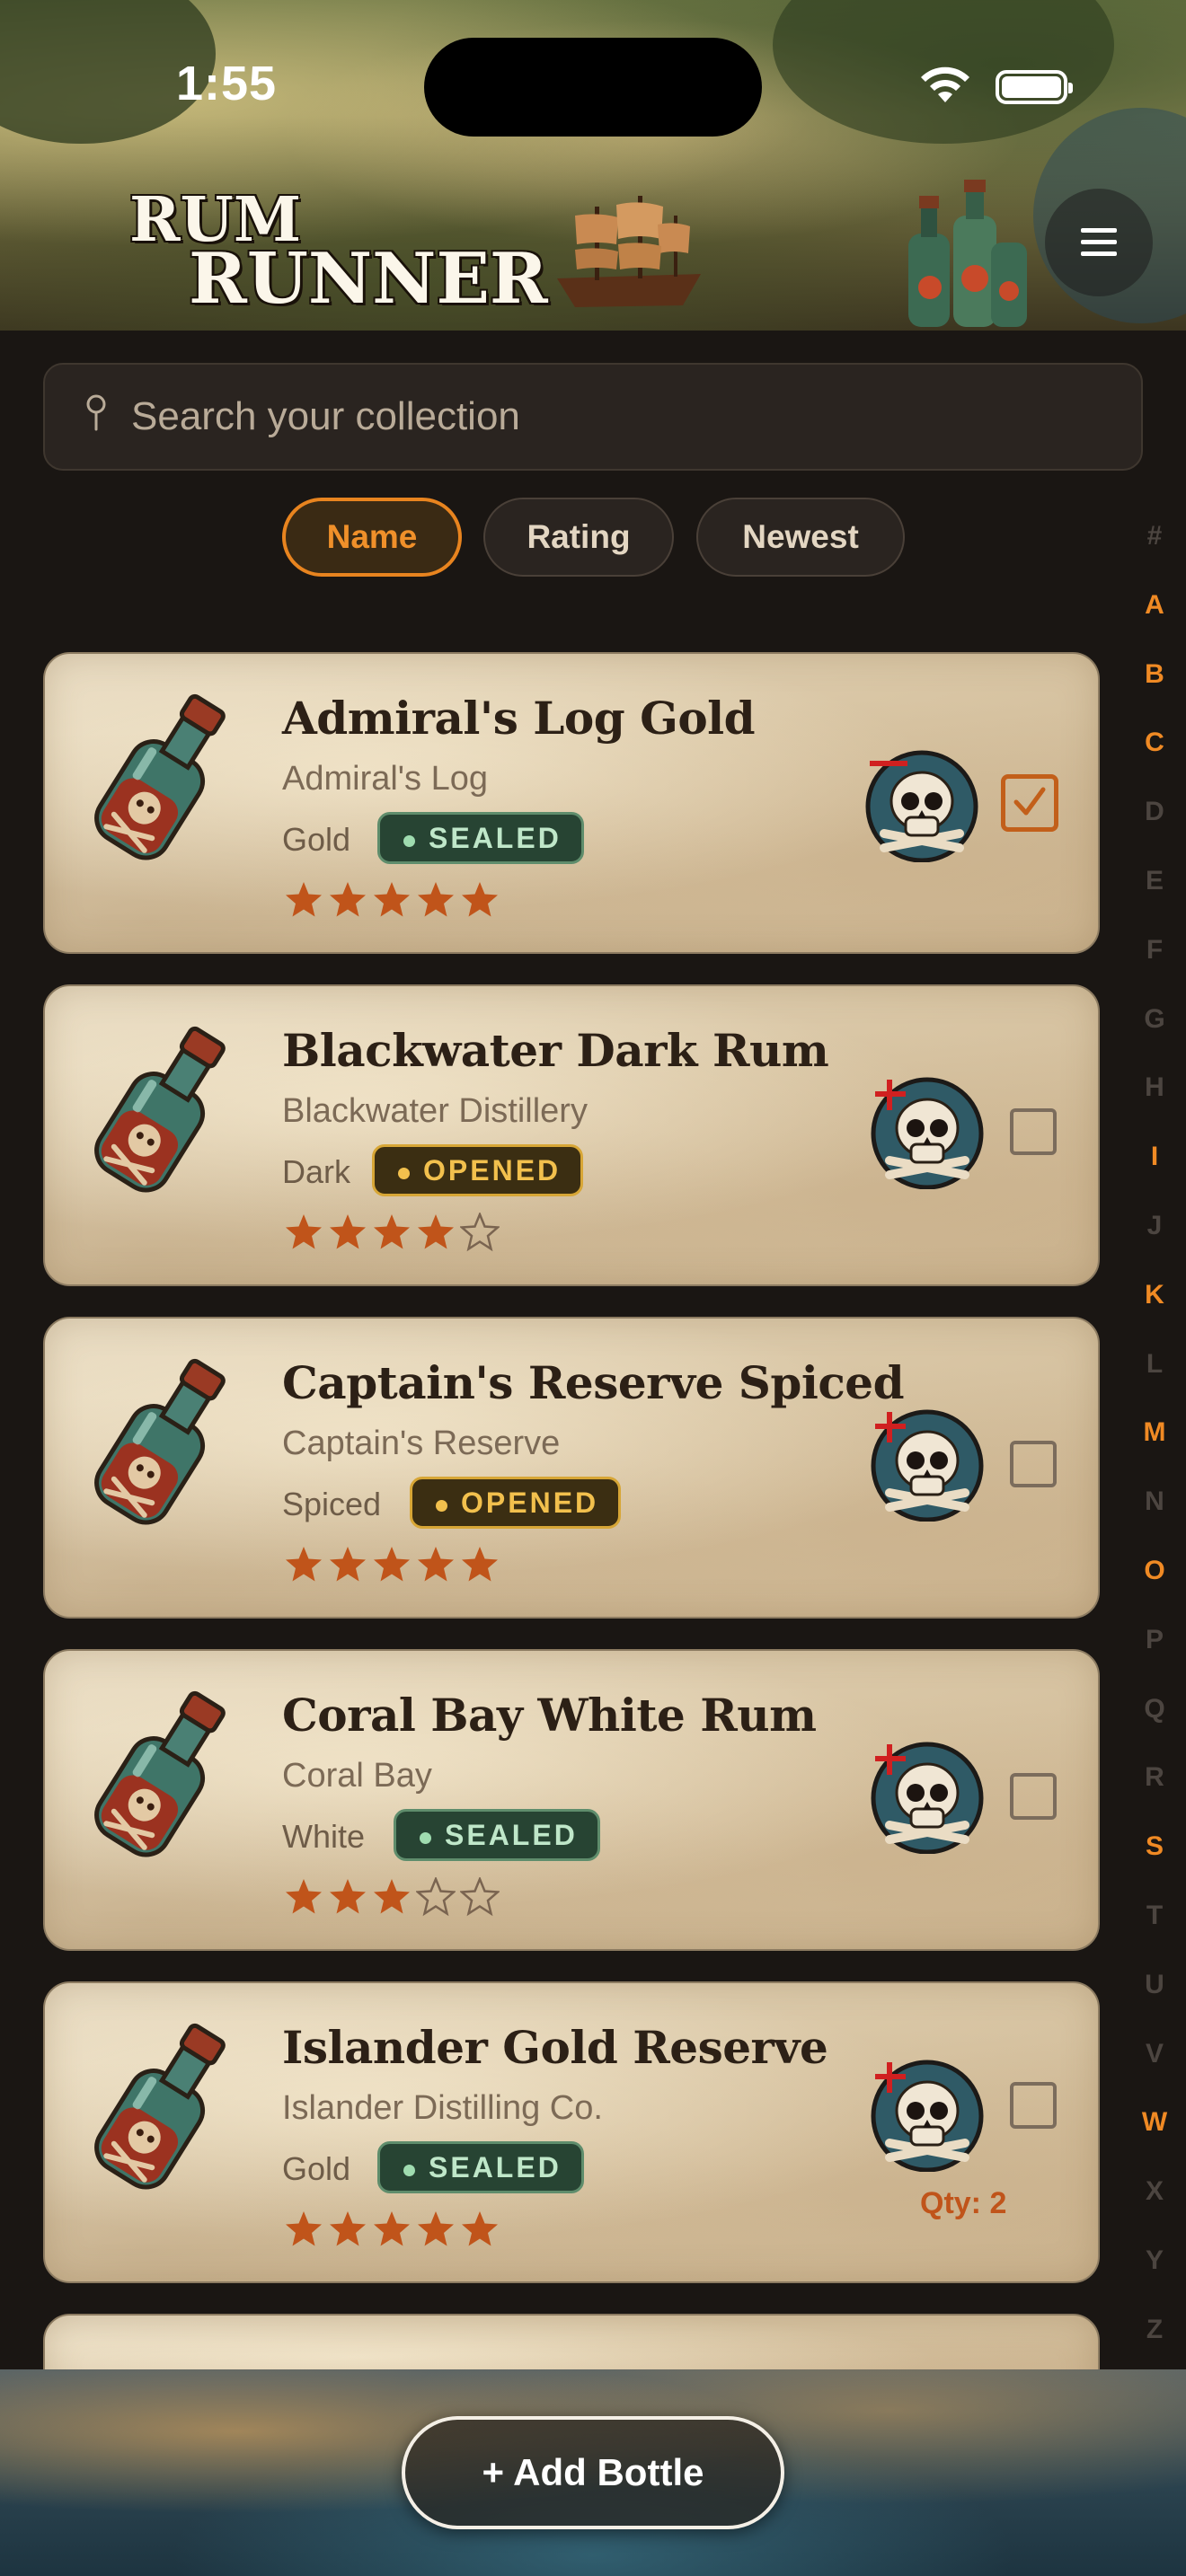 This screenshot has height=2576, width=1186. I want to click on bottle-name: Islander Gold Reserve, so click(555, 2047).